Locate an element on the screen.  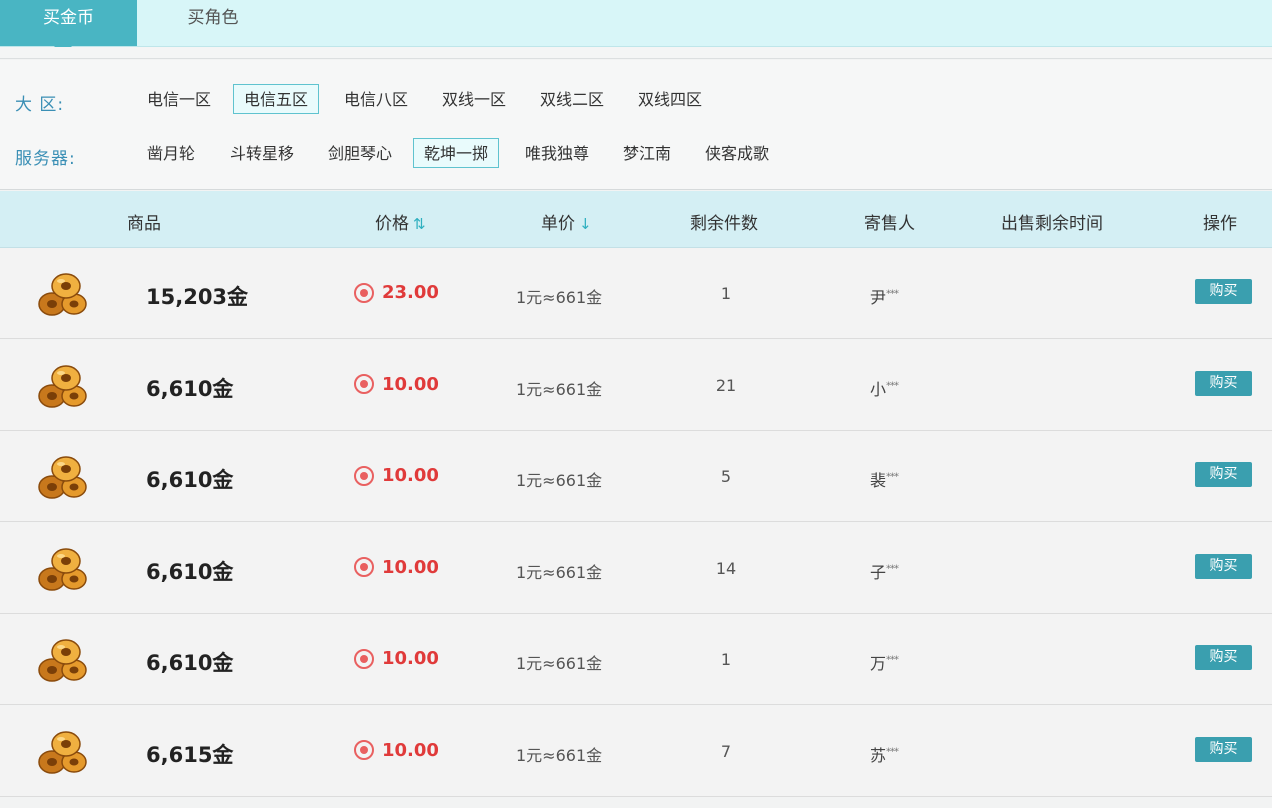
remaining-qty: 5 is located at coordinates (726, 476).